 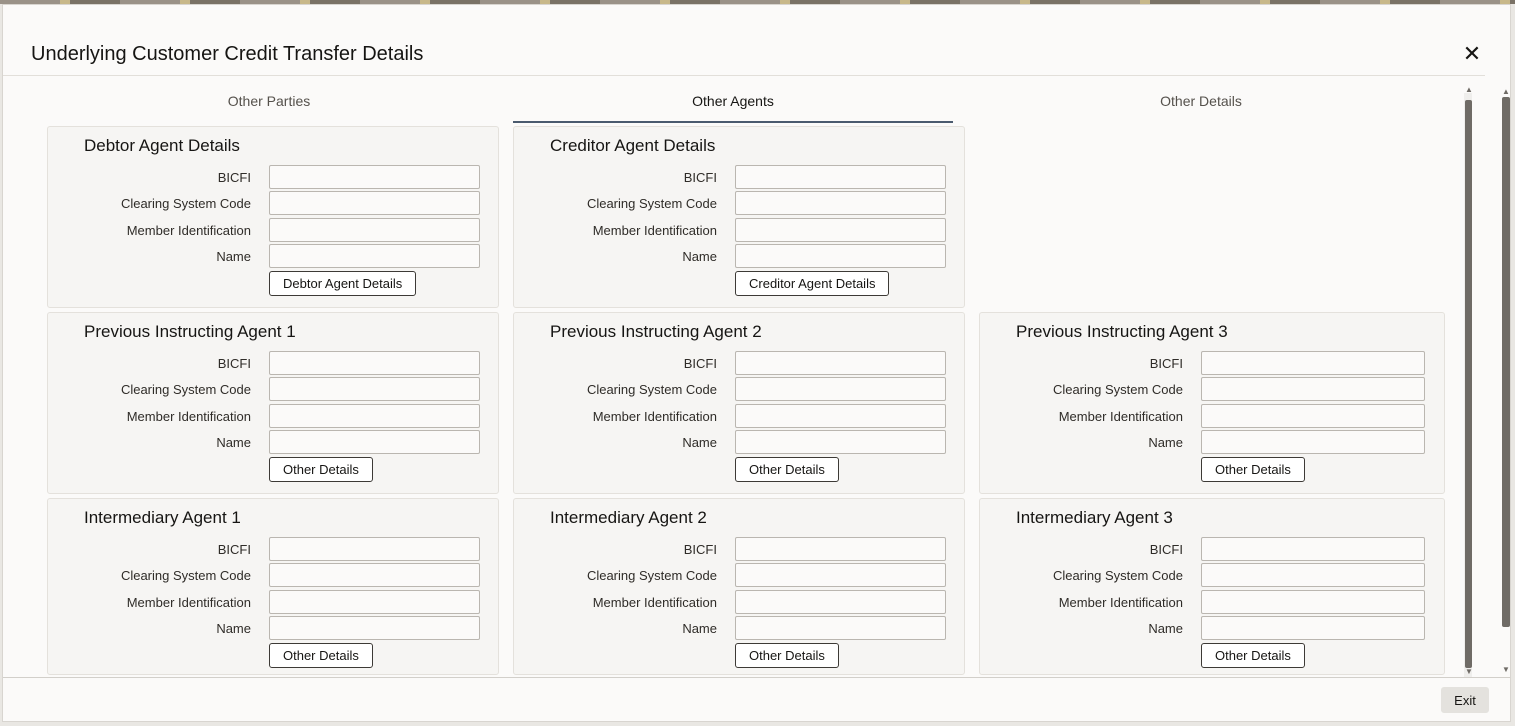 I want to click on panel-title: Debtor Agent Details, so click(x=162, y=145).